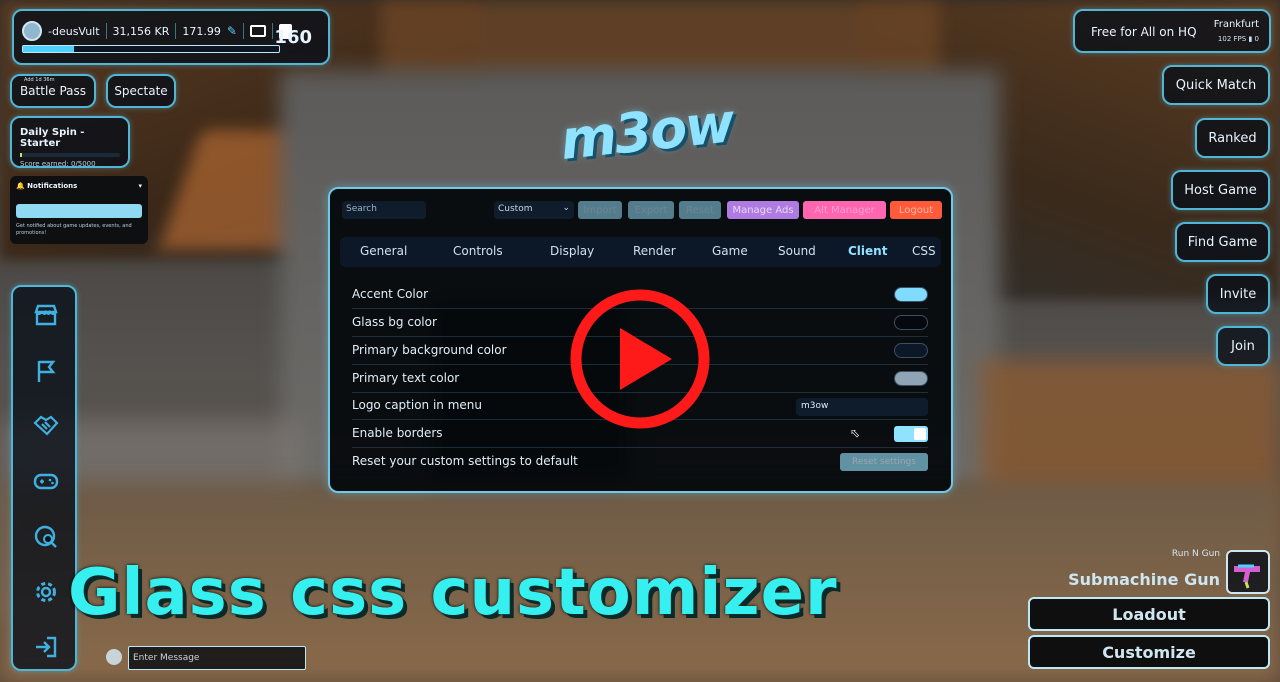 This screenshot has width=1280, height=682. I want to click on video-caption: Glass css customizer, so click(453, 593).